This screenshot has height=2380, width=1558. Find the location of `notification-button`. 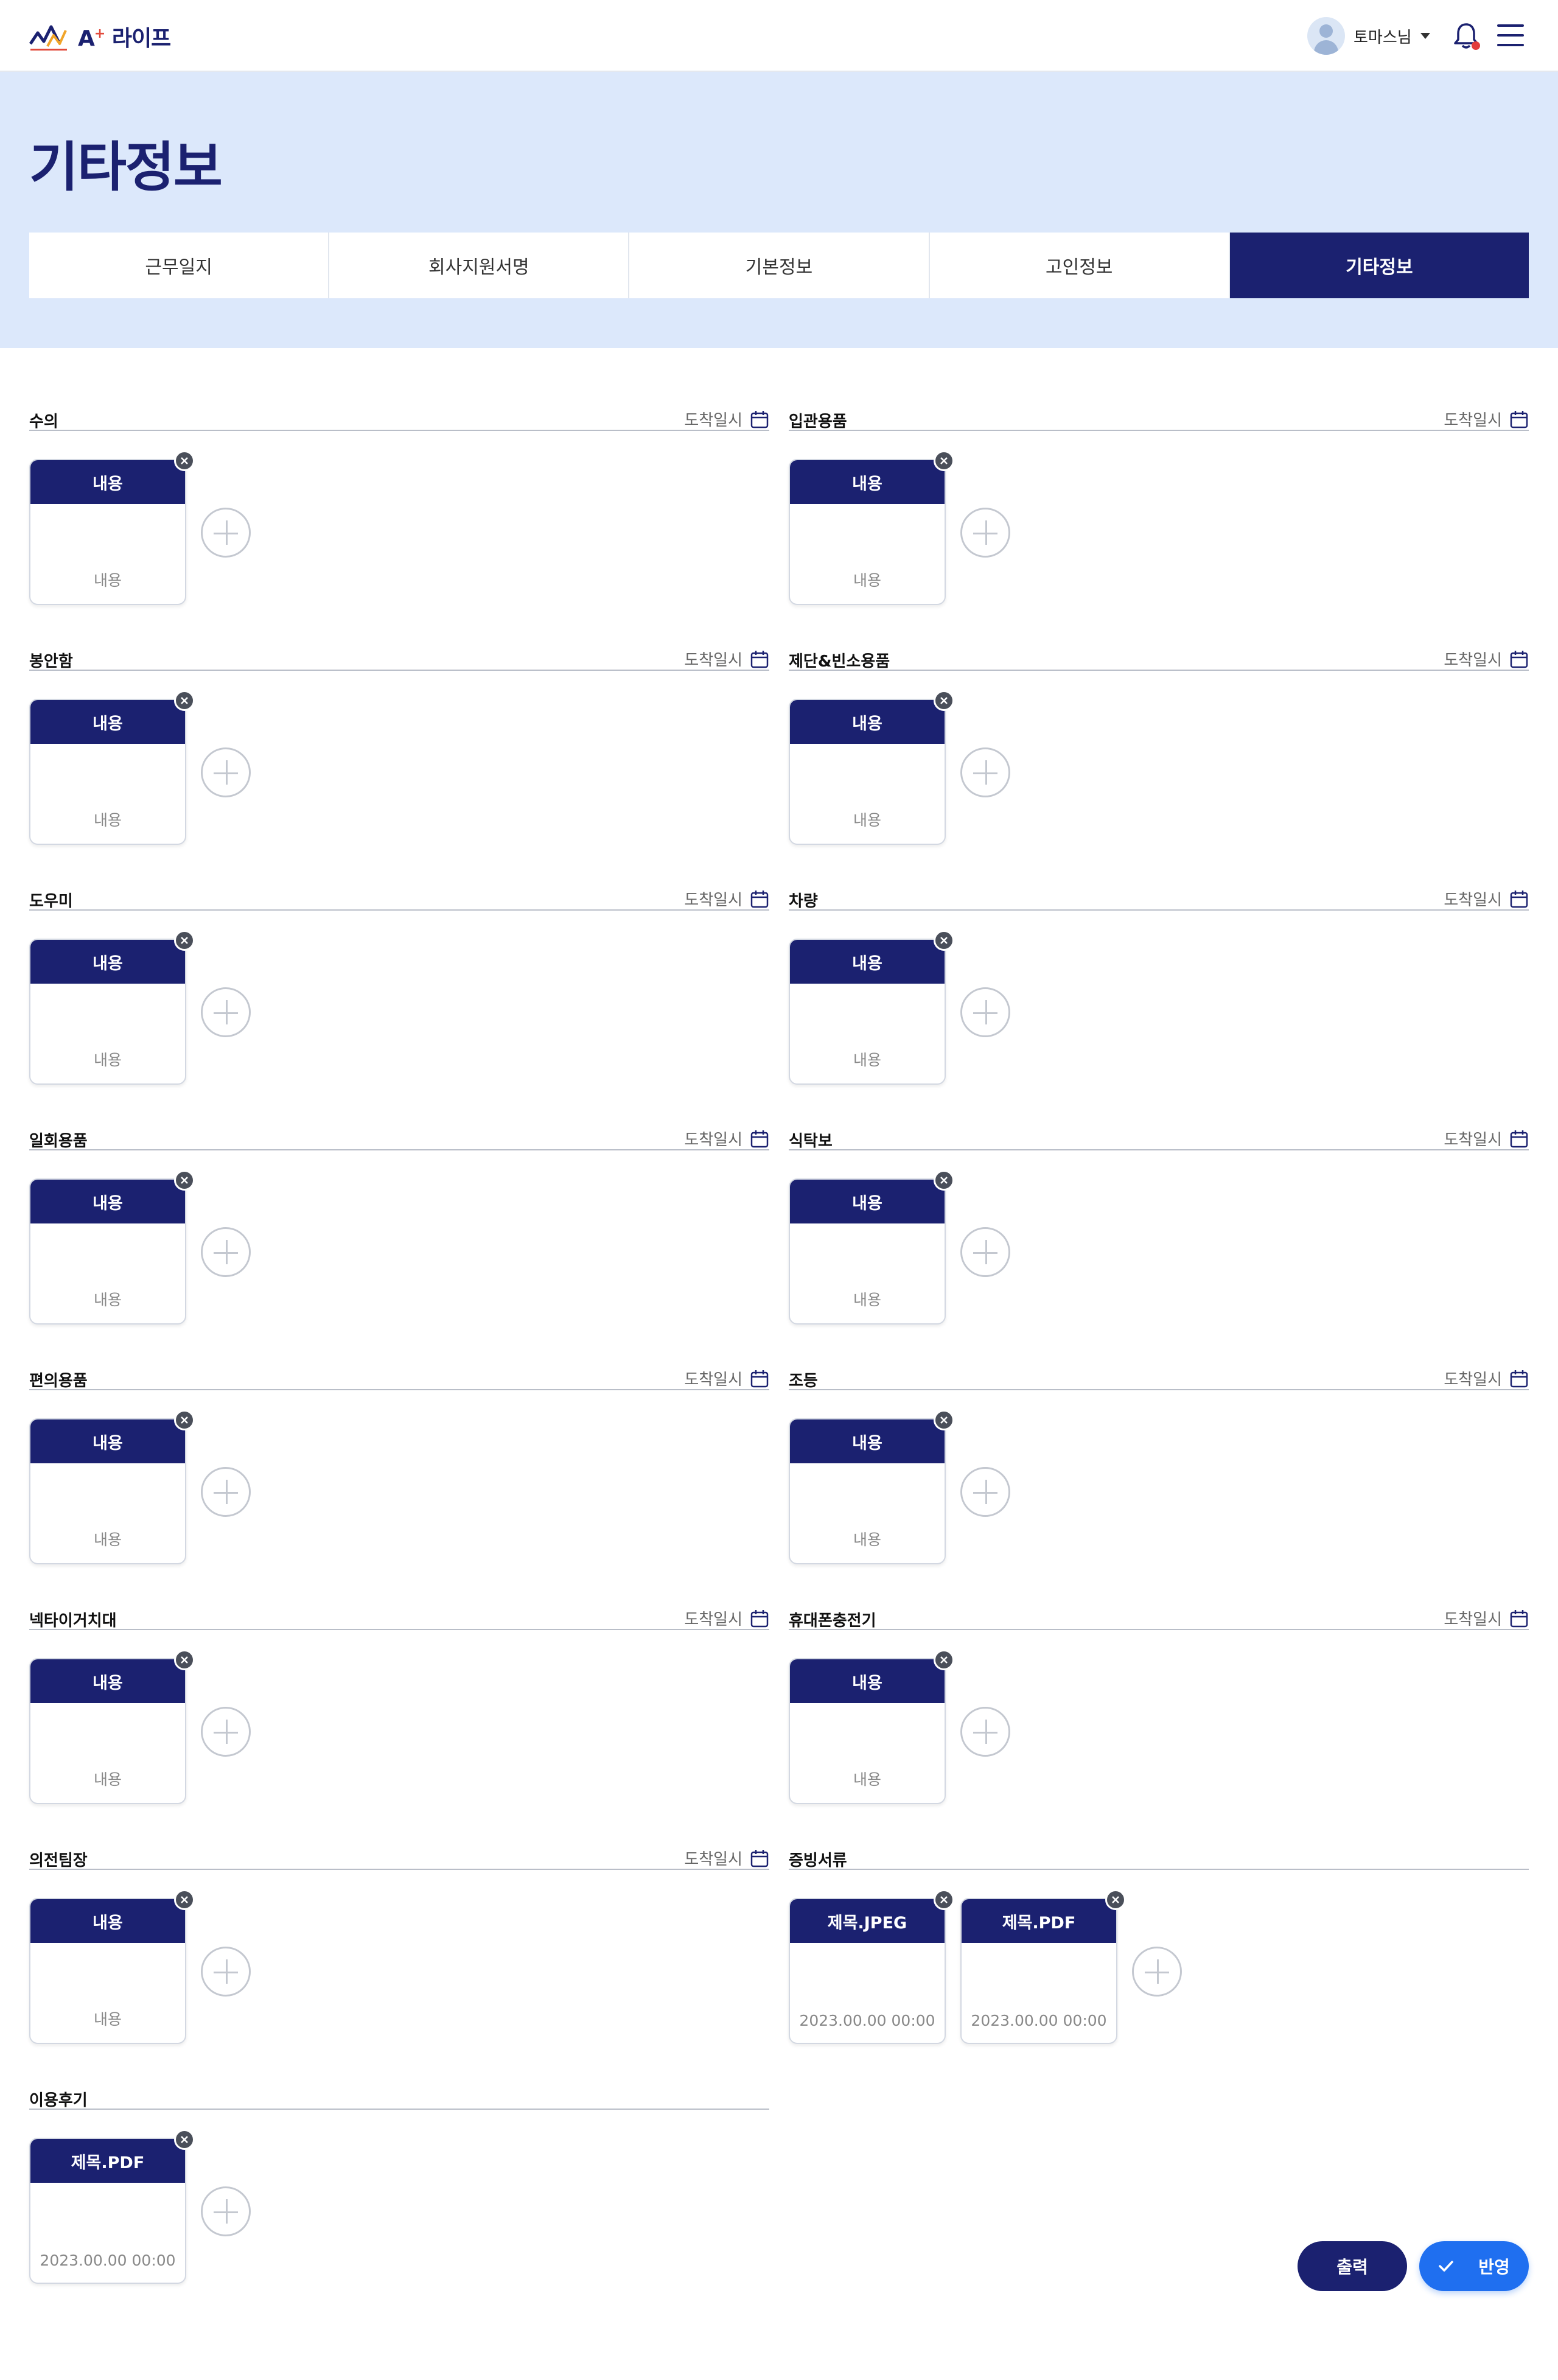

notification-button is located at coordinates (1466, 36).